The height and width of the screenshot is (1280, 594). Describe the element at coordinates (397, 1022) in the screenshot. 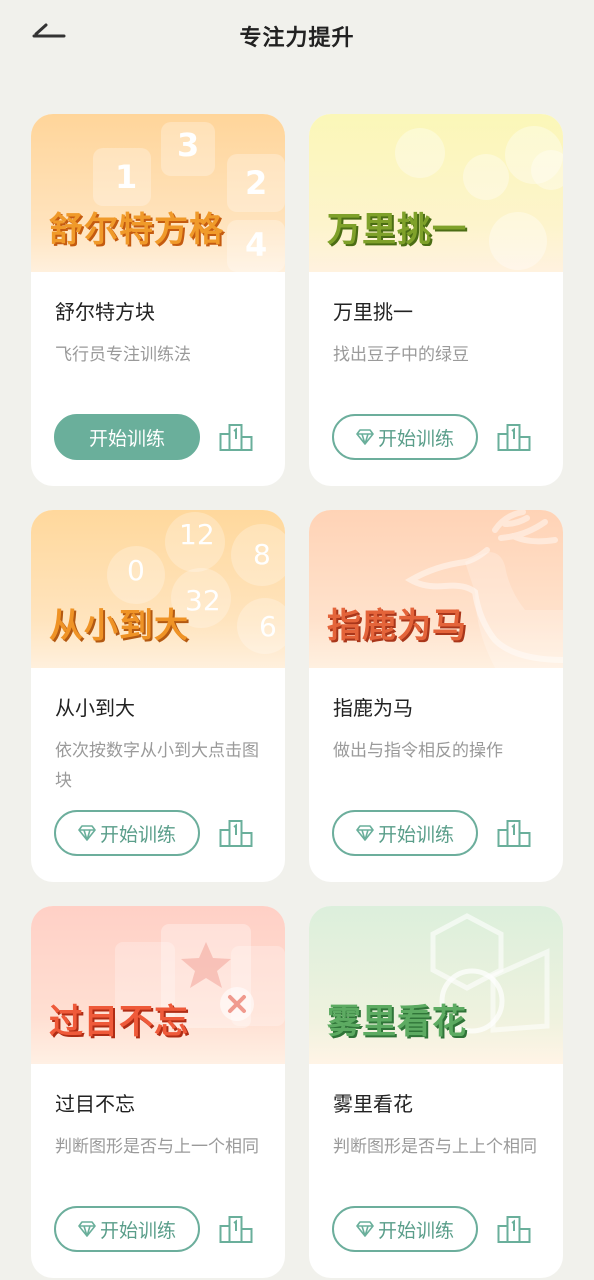

I see `banner-title: 雾里看花` at that location.